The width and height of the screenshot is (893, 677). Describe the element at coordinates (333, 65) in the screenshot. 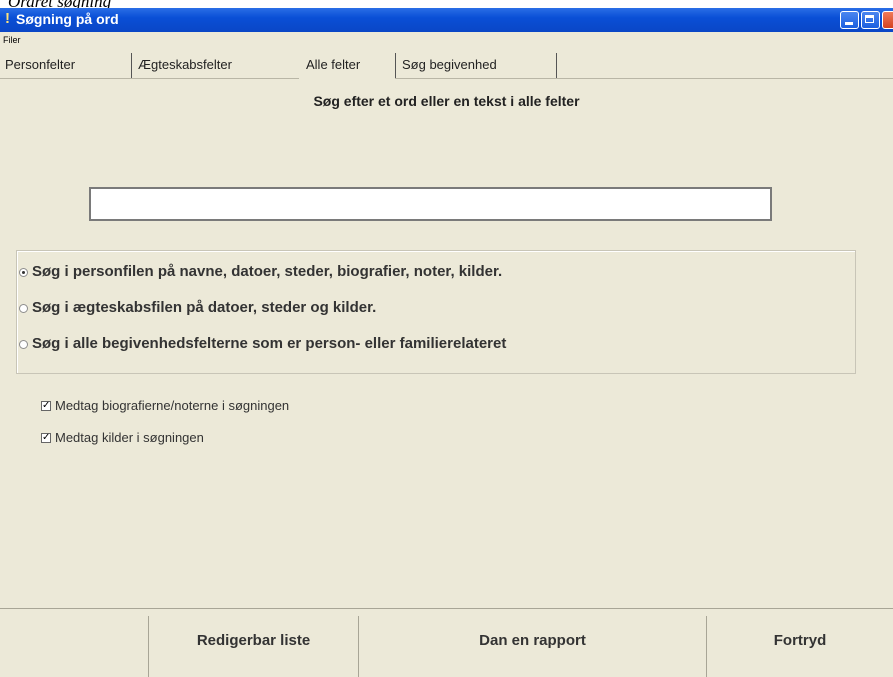

I see `tab-alle-felter: Alle felter` at that location.